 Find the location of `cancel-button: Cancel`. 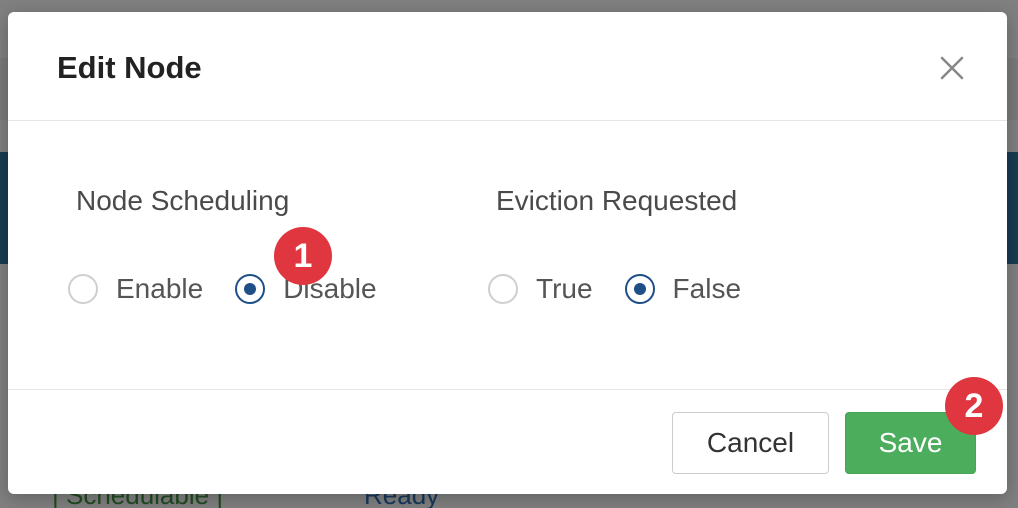

cancel-button: Cancel is located at coordinates (750, 443).